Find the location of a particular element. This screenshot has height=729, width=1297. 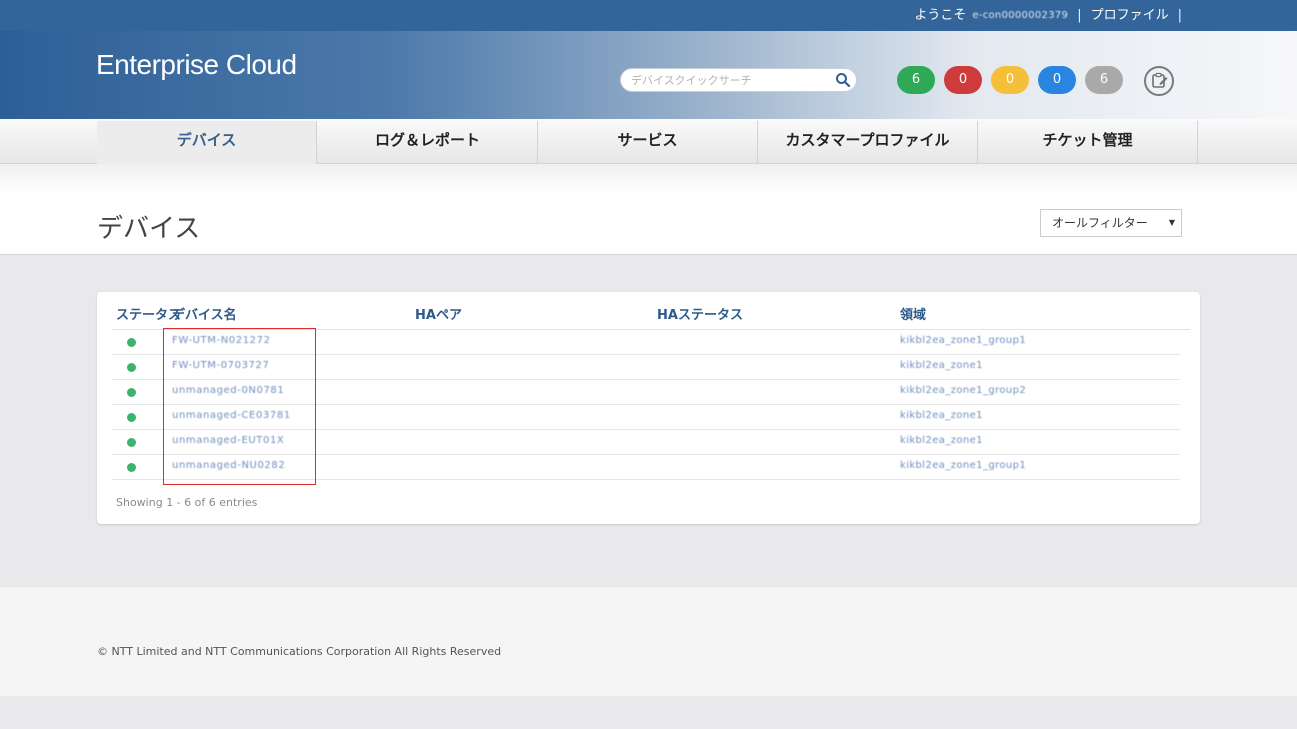

filter-select: オールフィルター ▼ is located at coordinates (1111, 223).